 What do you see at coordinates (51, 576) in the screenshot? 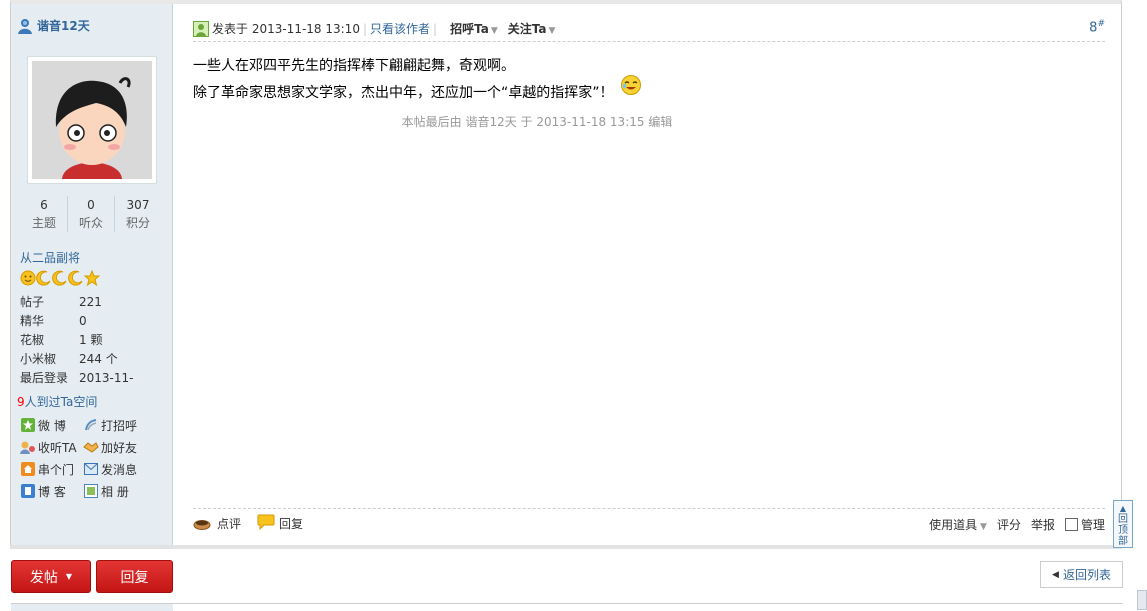
I see `new-post-button: 发帖 ▼` at bounding box center [51, 576].